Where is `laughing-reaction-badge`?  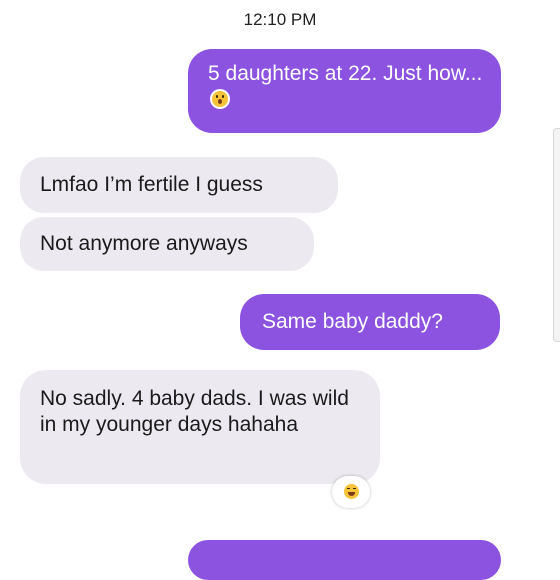
laughing-reaction-badge is located at coordinates (351, 492).